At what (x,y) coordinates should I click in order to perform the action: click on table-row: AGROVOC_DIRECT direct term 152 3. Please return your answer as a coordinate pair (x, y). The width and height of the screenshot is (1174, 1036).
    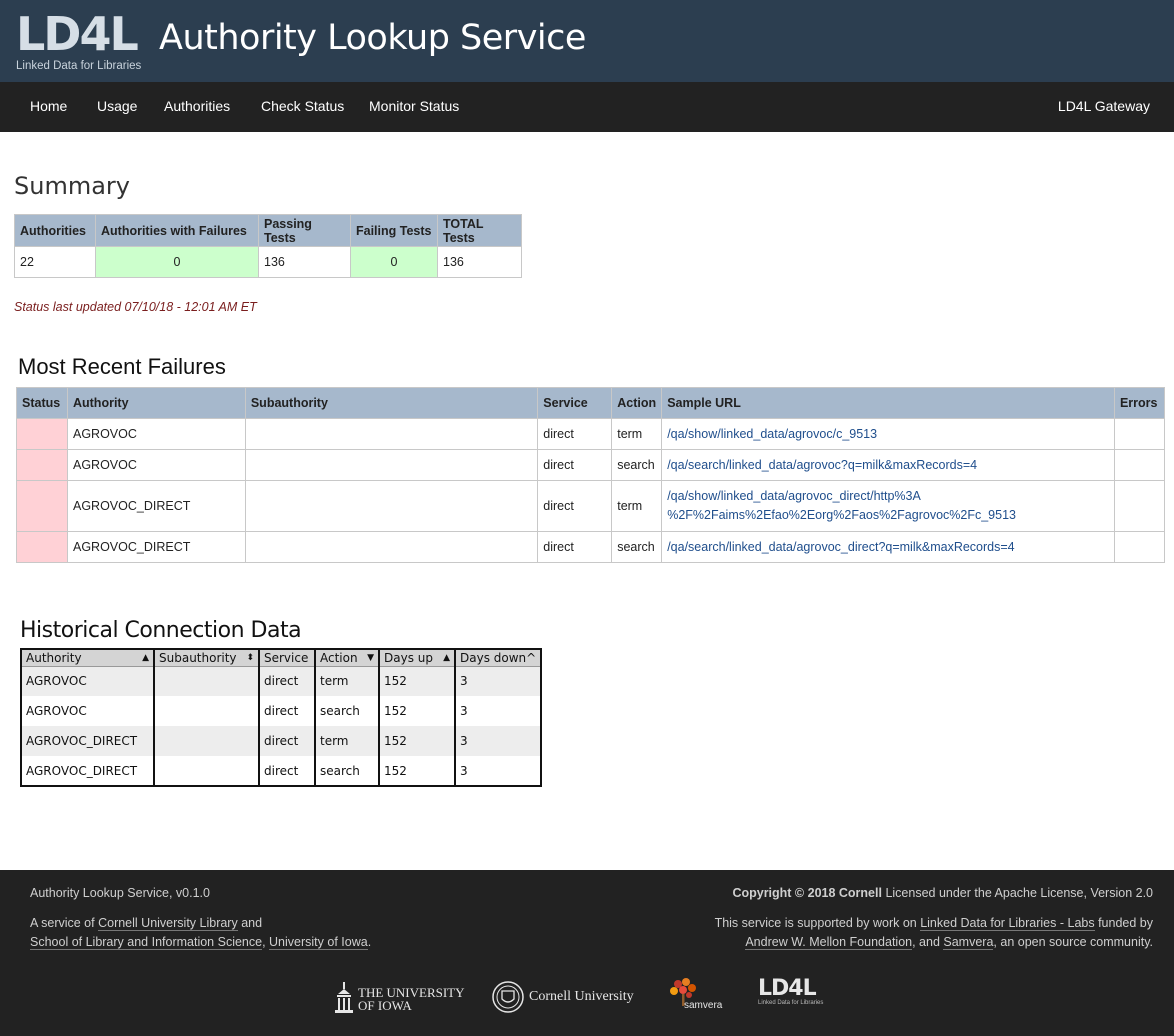
    Looking at the image, I should click on (281, 741).